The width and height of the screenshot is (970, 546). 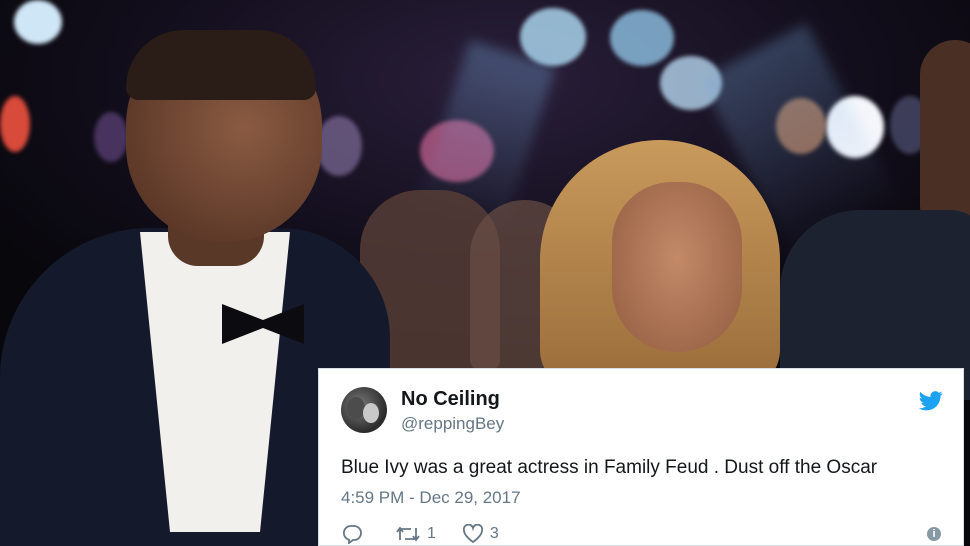 I want to click on reply-icon, so click(x=352, y=534).